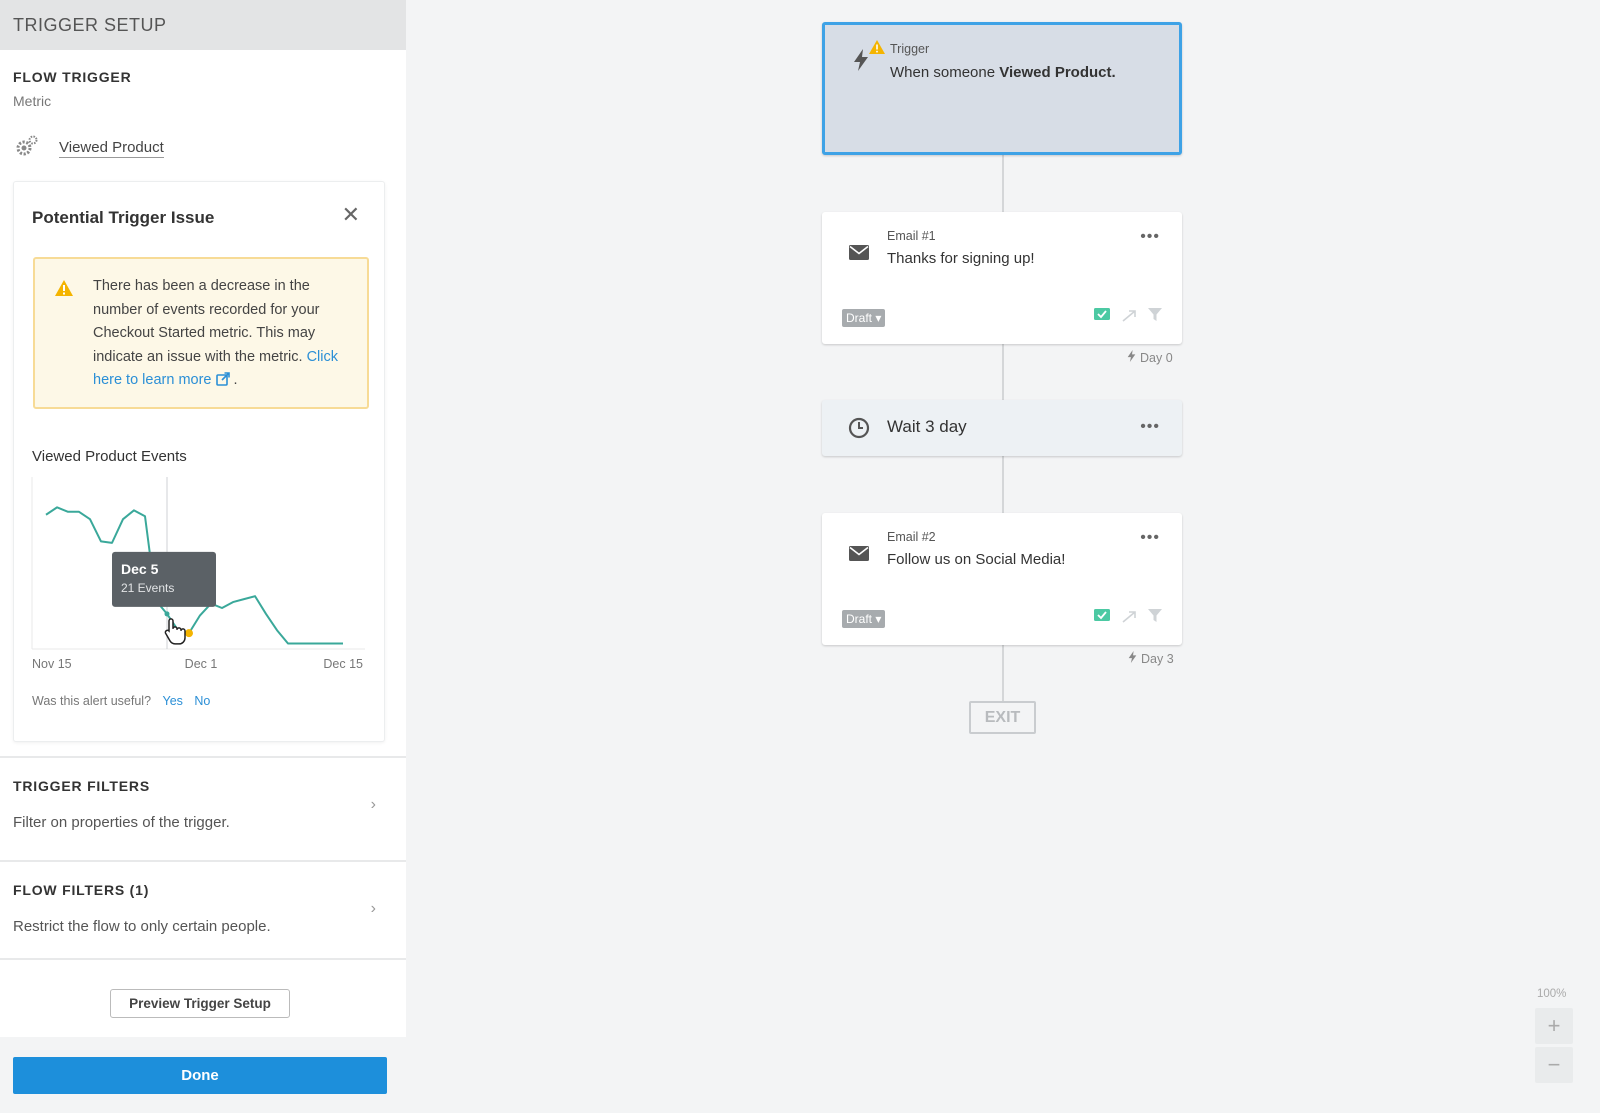  I want to click on plus-icon: +, so click(1554, 1025).